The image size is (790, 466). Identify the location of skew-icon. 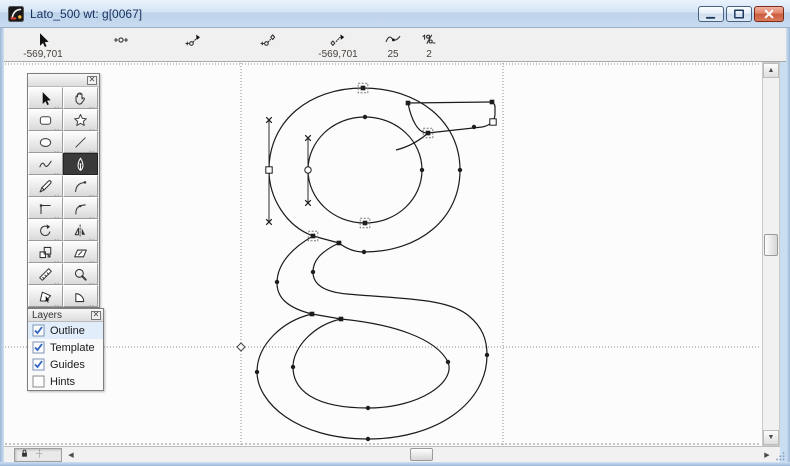
(80, 253).